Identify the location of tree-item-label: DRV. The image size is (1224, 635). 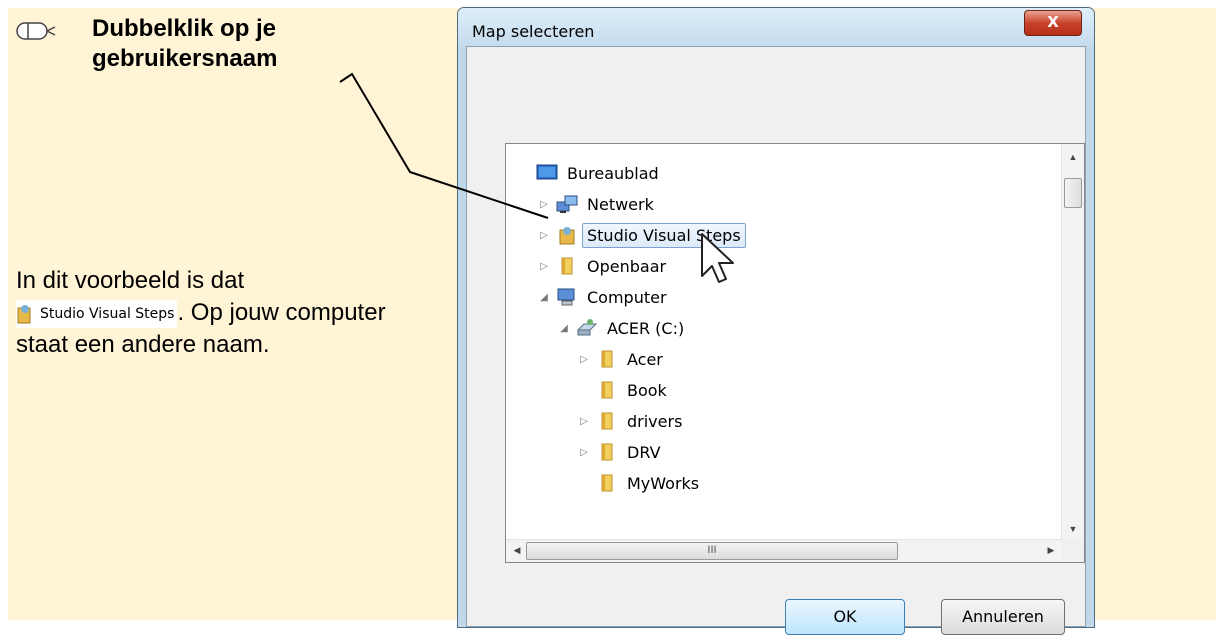
(644, 452).